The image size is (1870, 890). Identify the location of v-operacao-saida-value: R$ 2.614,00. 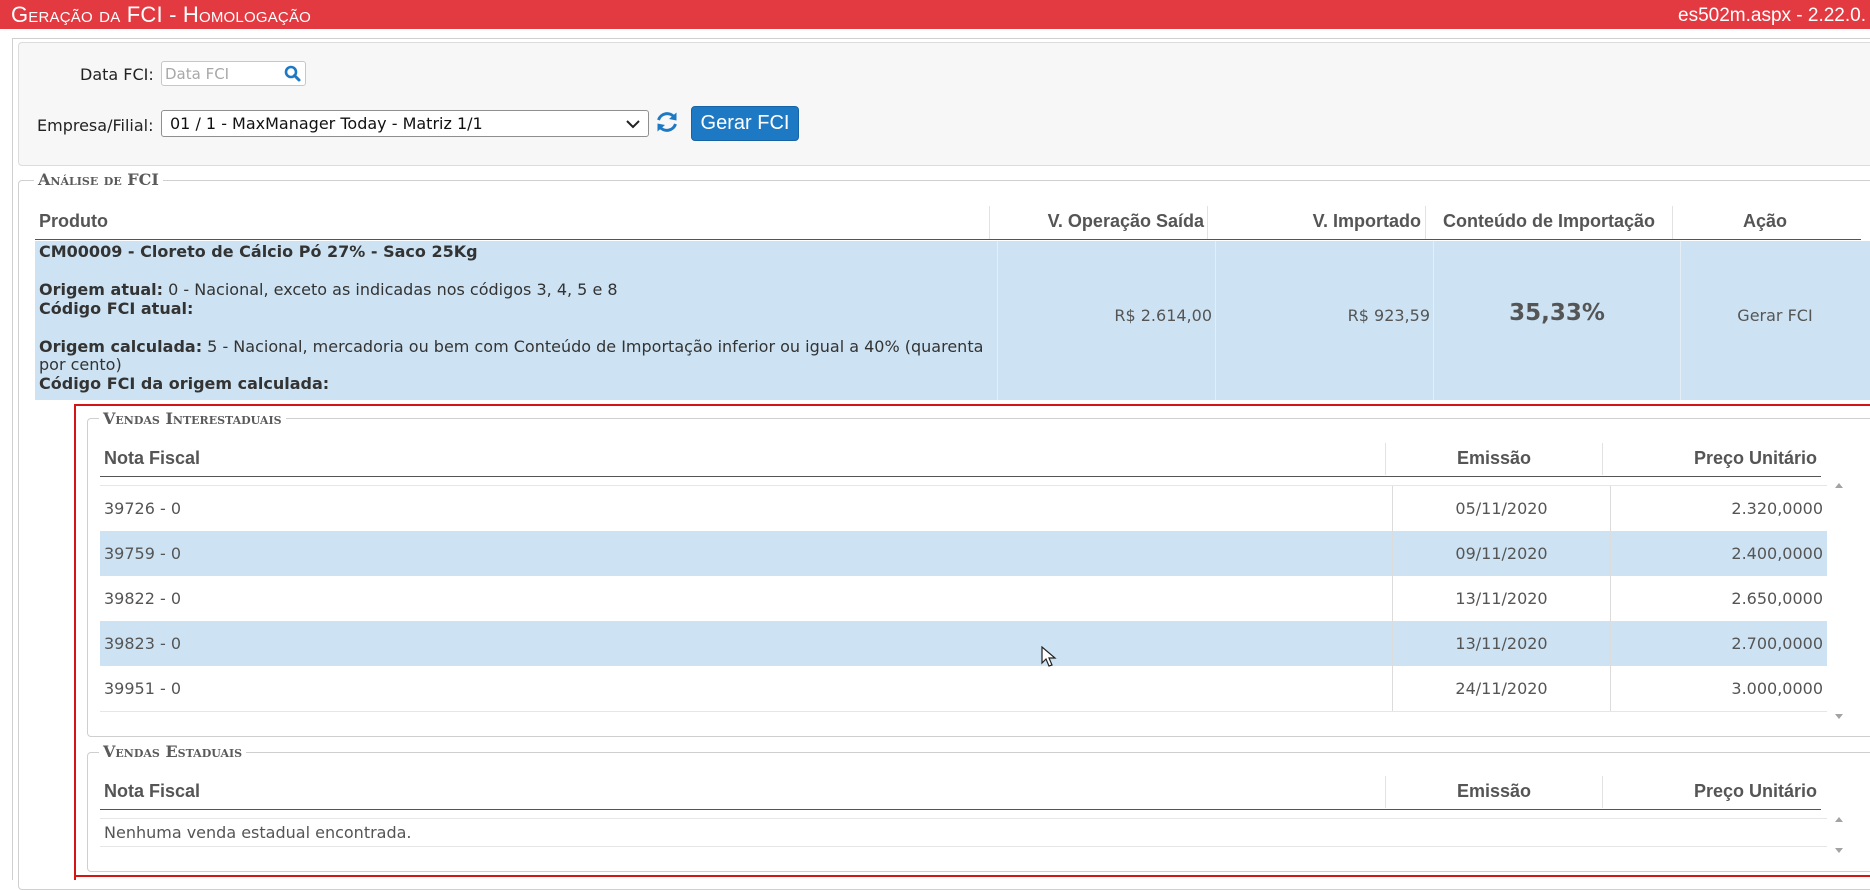
(1163, 315).